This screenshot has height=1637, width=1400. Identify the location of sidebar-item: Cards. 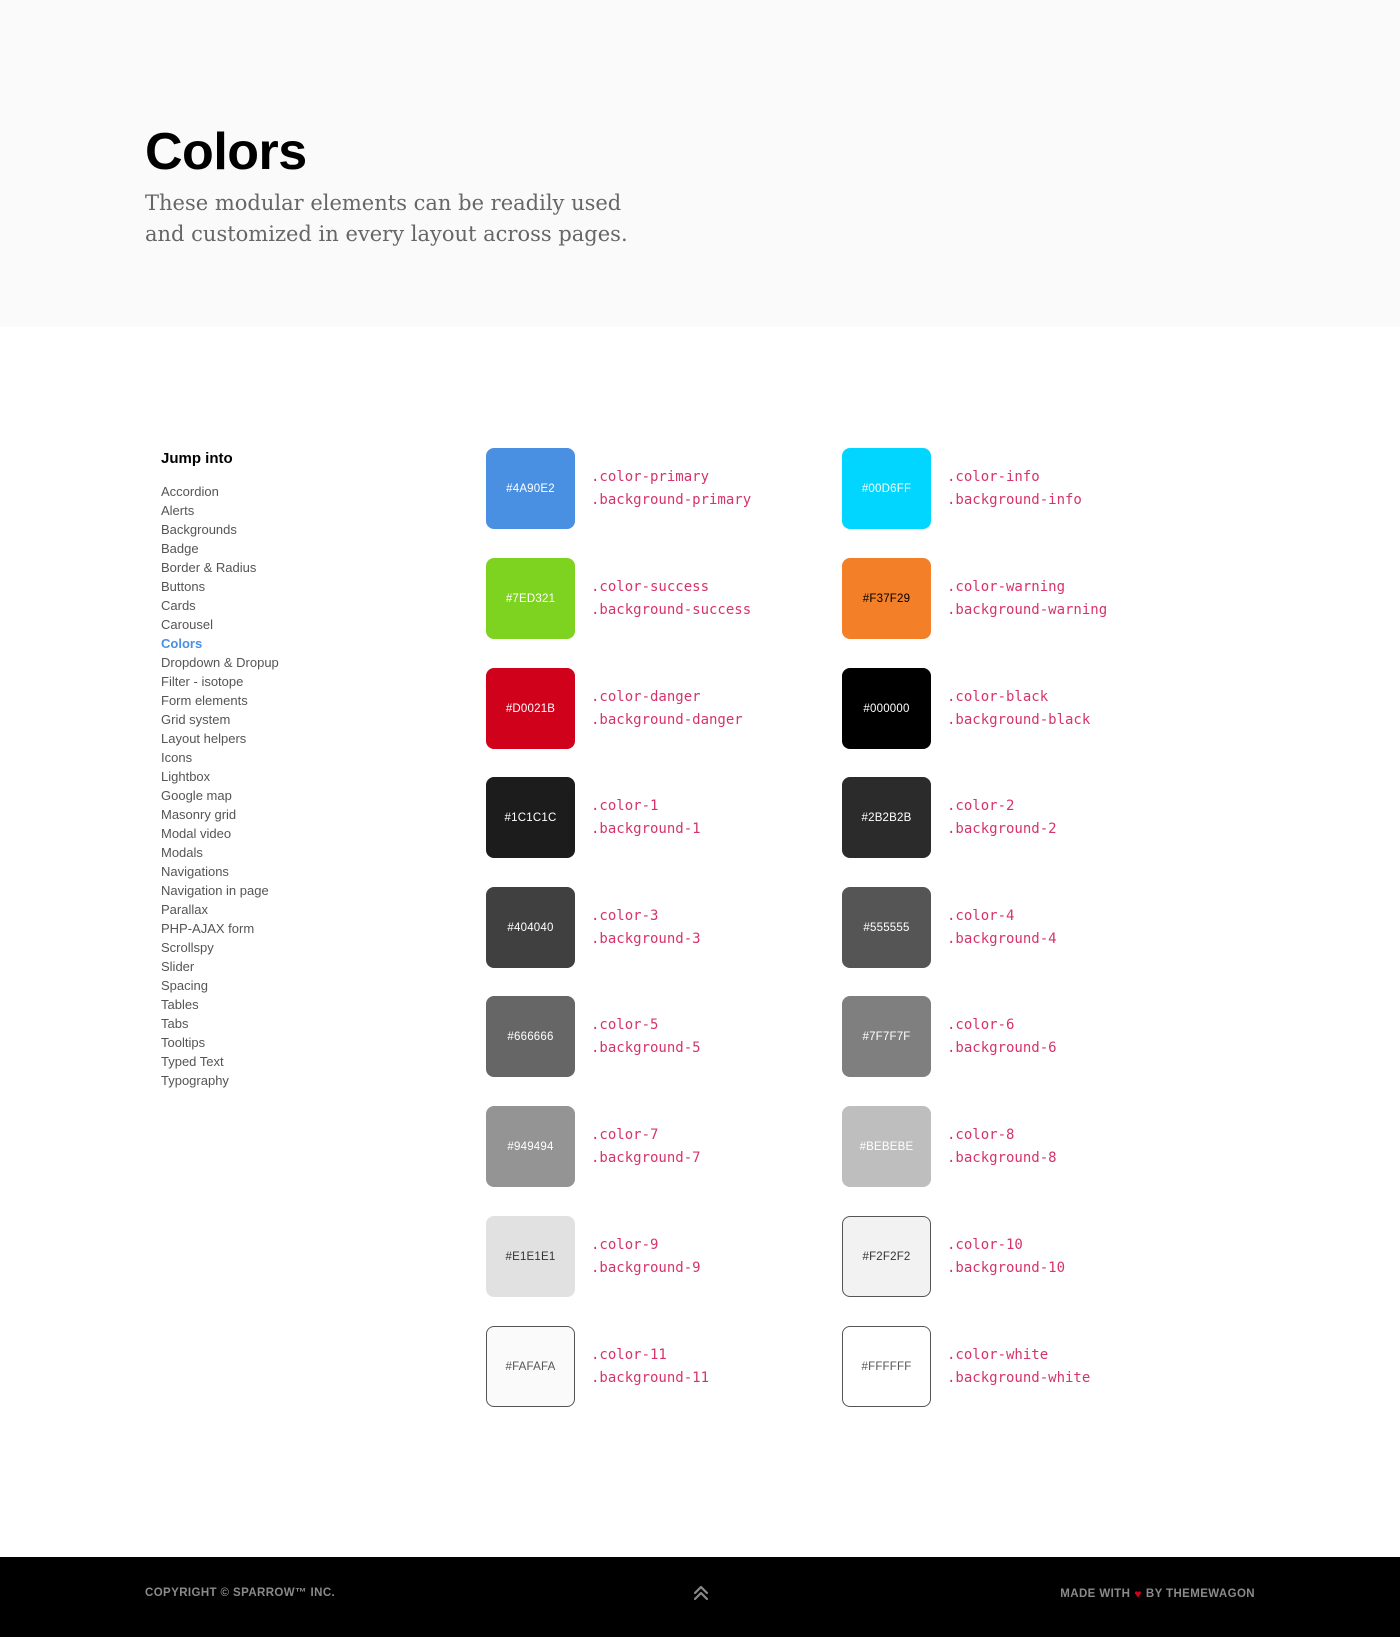
(291, 605).